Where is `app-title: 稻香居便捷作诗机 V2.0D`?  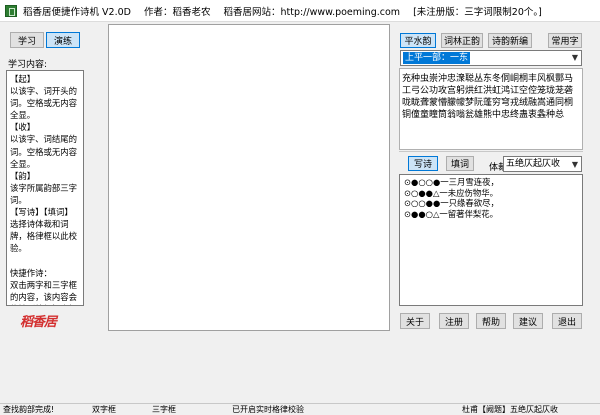
app-title: 稻香居便捷作诗机 V2.0D is located at coordinates (77, 12).